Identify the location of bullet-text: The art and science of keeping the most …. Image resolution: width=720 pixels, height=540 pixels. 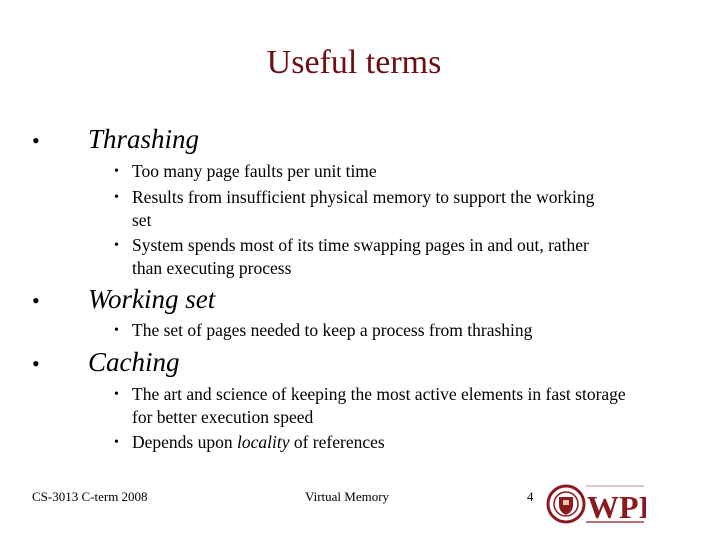
(379, 405).